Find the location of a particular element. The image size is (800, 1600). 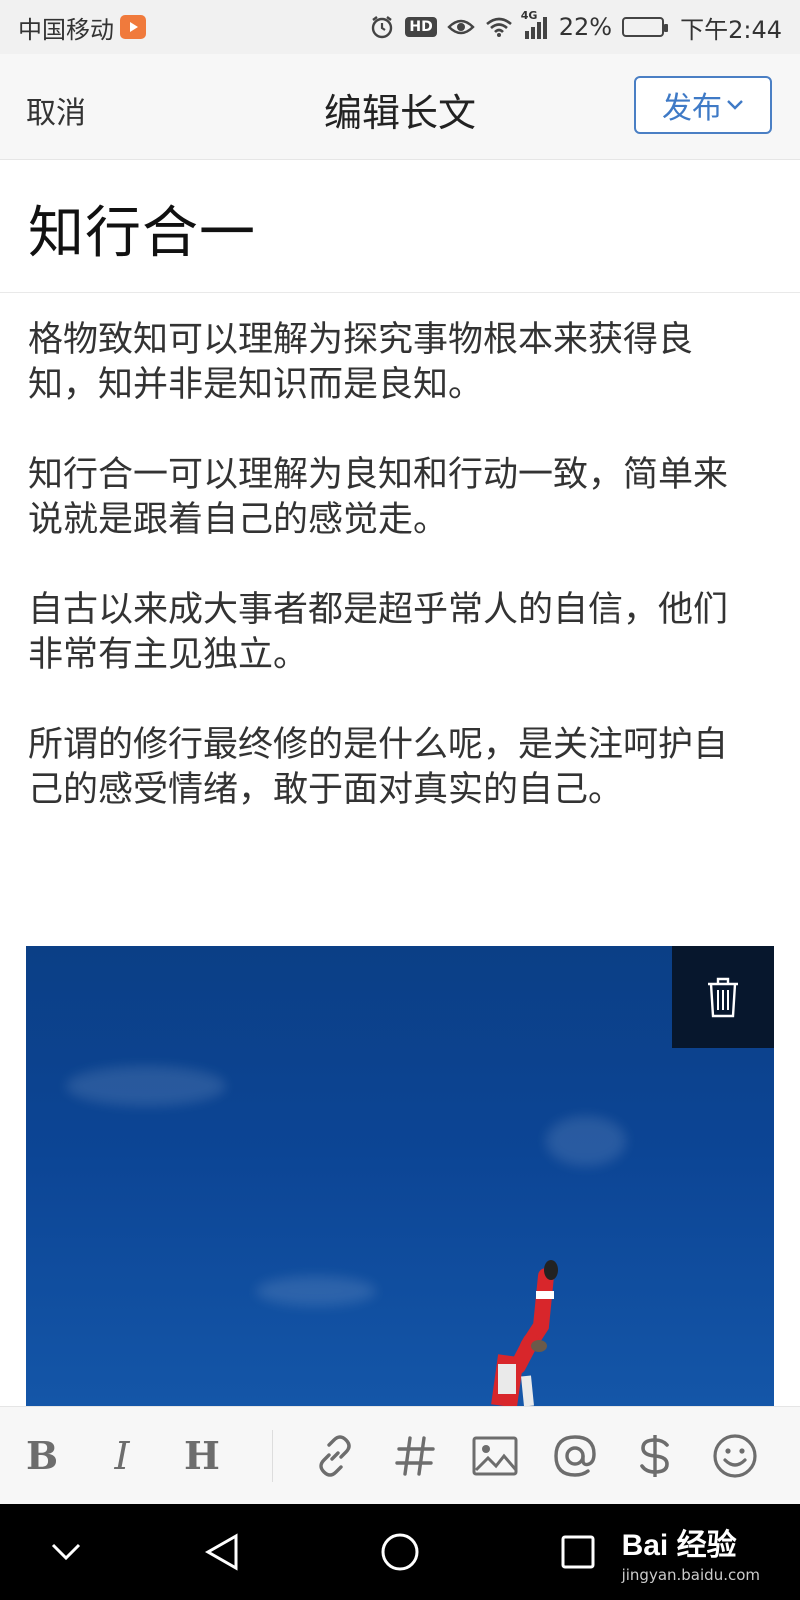

image-button is located at coordinates (495, 1456).